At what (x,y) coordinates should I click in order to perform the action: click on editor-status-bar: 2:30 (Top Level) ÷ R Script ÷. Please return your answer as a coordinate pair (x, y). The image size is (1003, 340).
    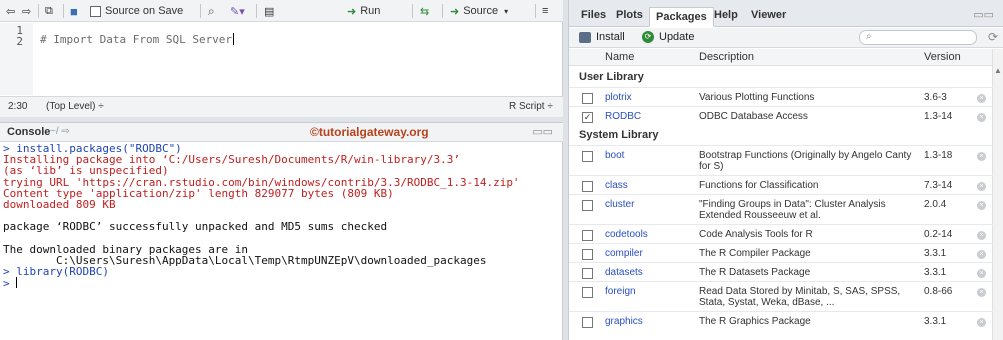
    Looking at the image, I should click on (281, 106).